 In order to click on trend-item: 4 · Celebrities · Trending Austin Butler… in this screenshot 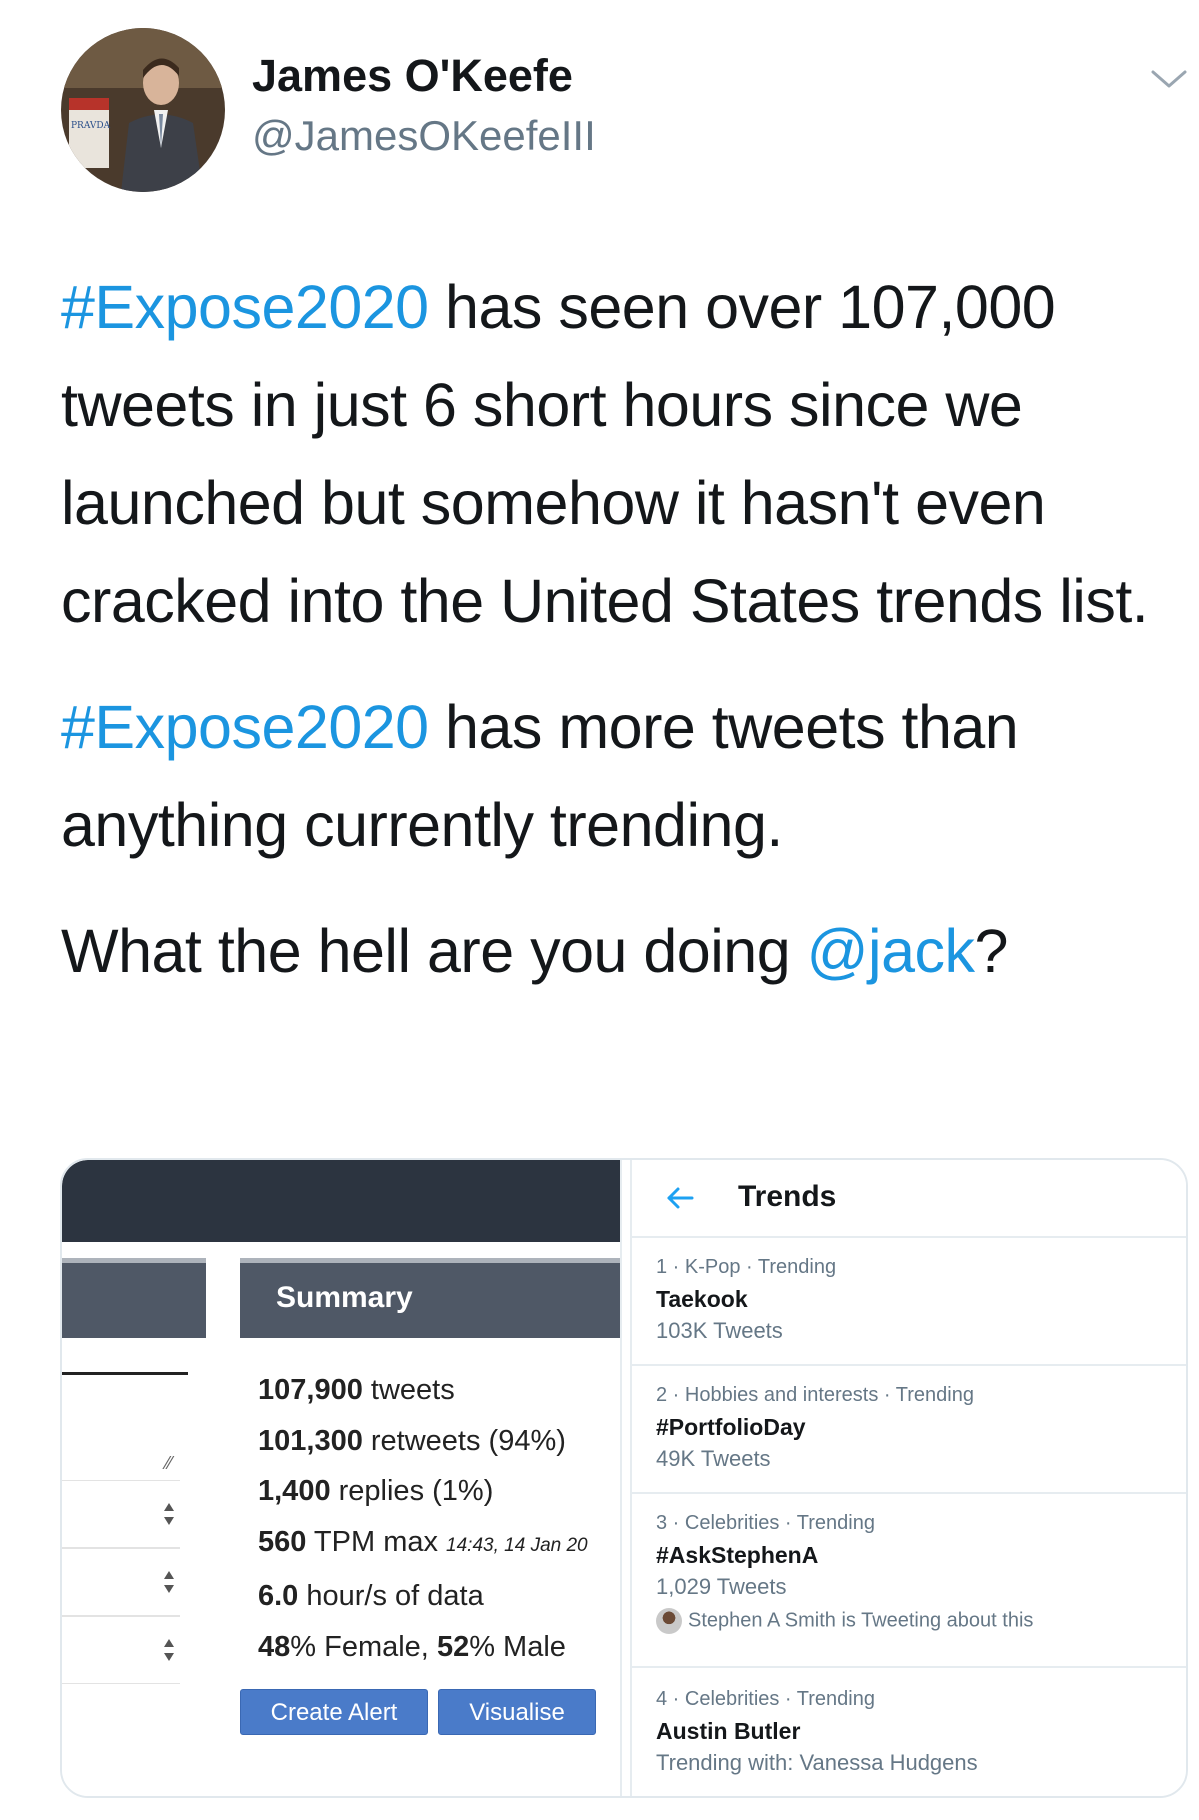, I will do `click(909, 1732)`.